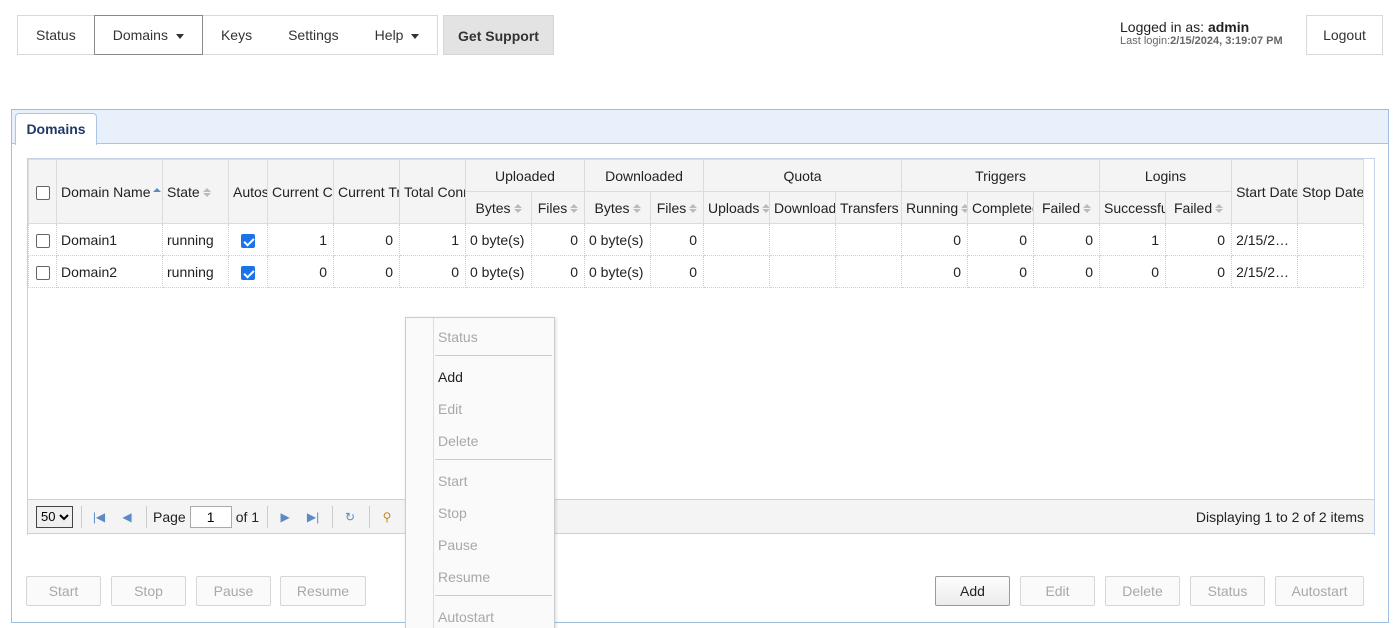  What do you see at coordinates (498, 35) in the screenshot?
I see `get-support-button: Get Support` at bounding box center [498, 35].